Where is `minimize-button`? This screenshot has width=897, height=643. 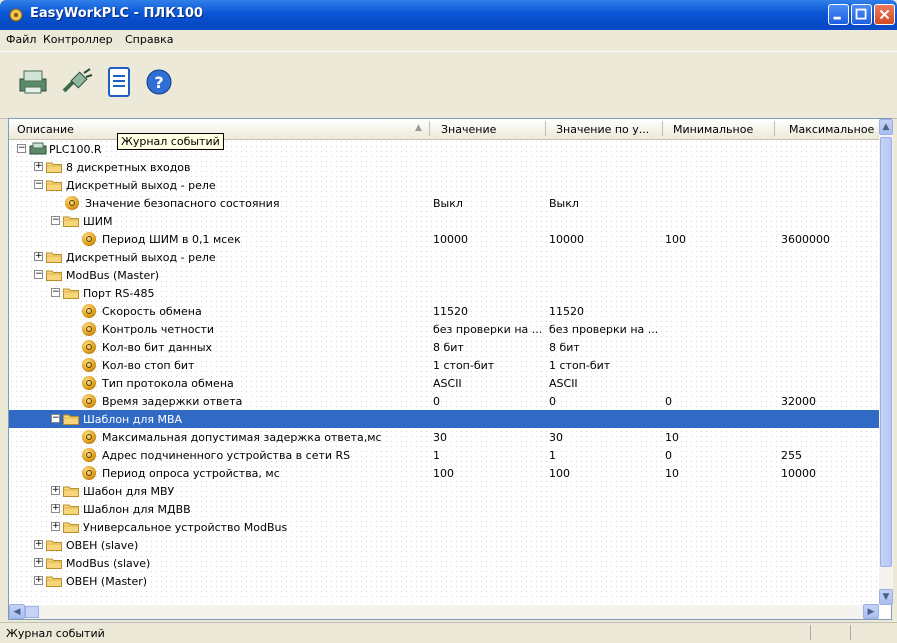
minimize-button is located at coordinates (838, 14).